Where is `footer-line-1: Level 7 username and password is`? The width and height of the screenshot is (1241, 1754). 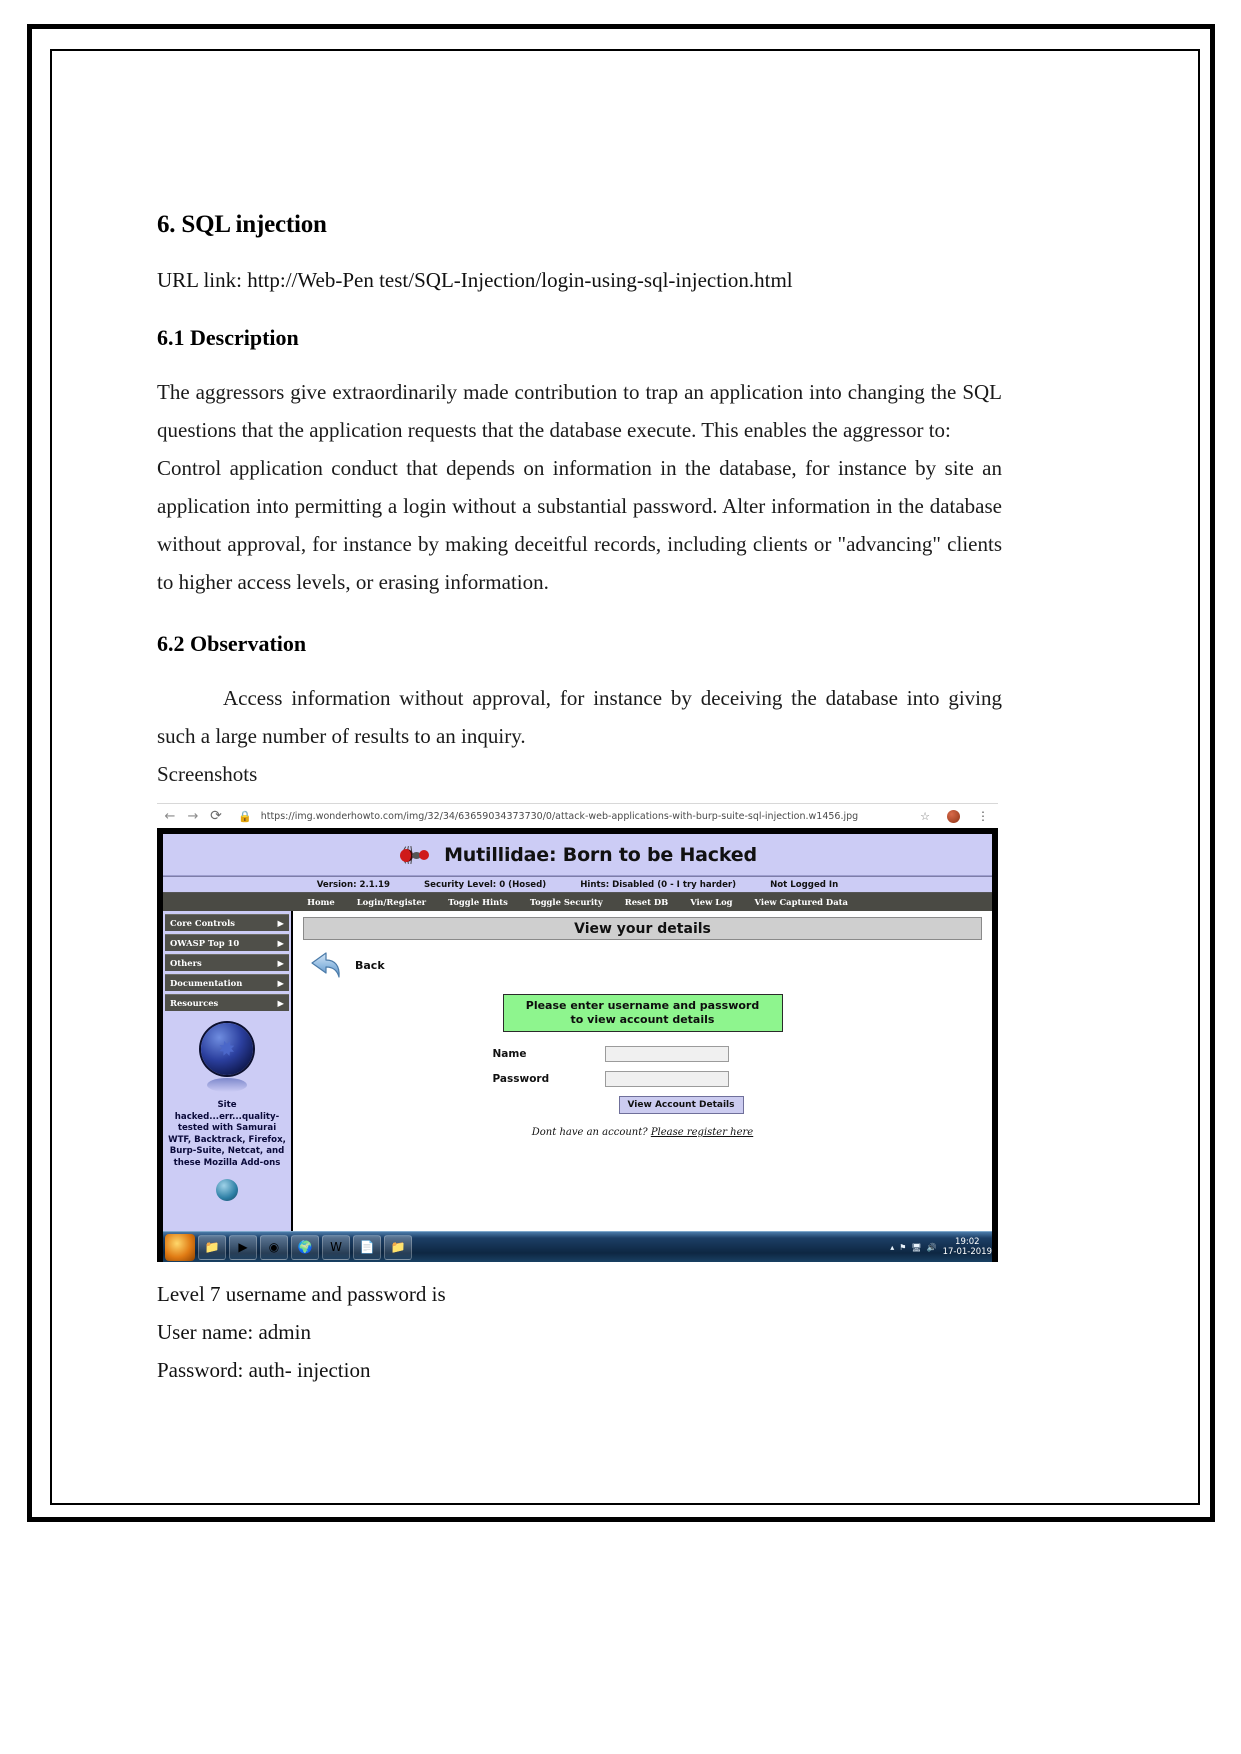 footer-line-1: Level 7 username and password is is located at coordinates (301, 1294).